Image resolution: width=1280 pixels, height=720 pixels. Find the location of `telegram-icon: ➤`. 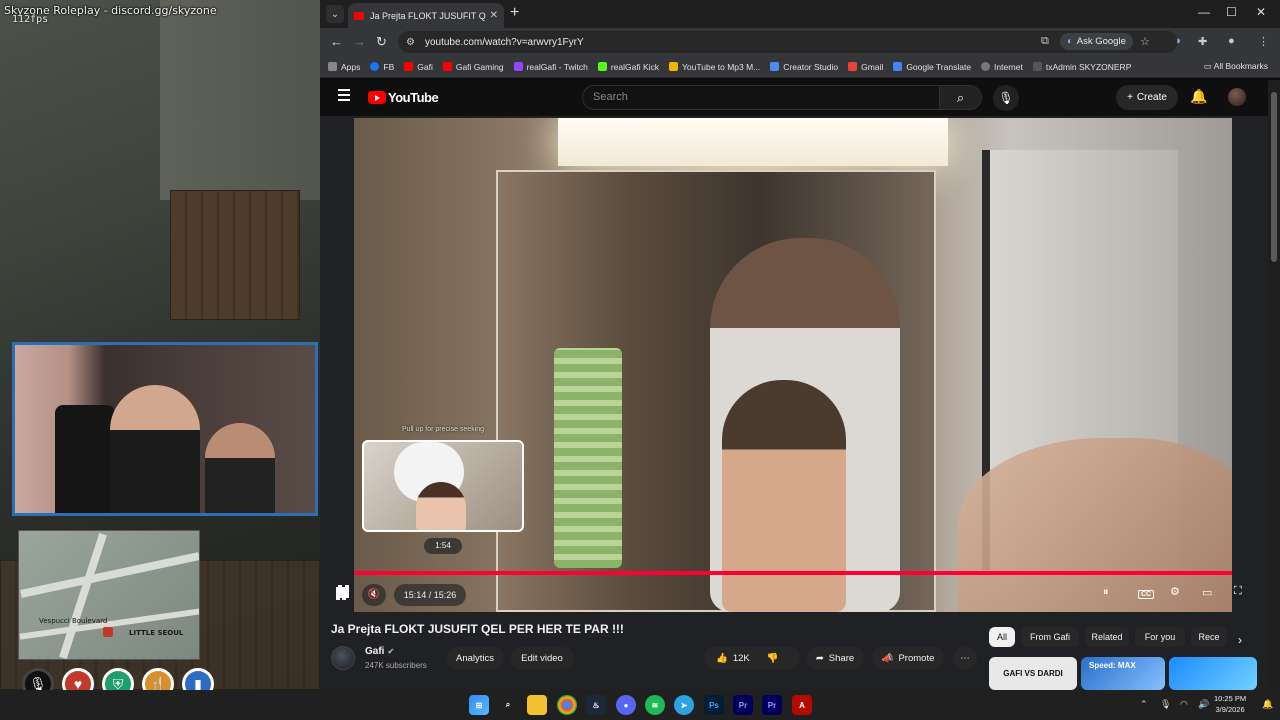

telegram-icon: ➤ is located at coordinates (684, 705).